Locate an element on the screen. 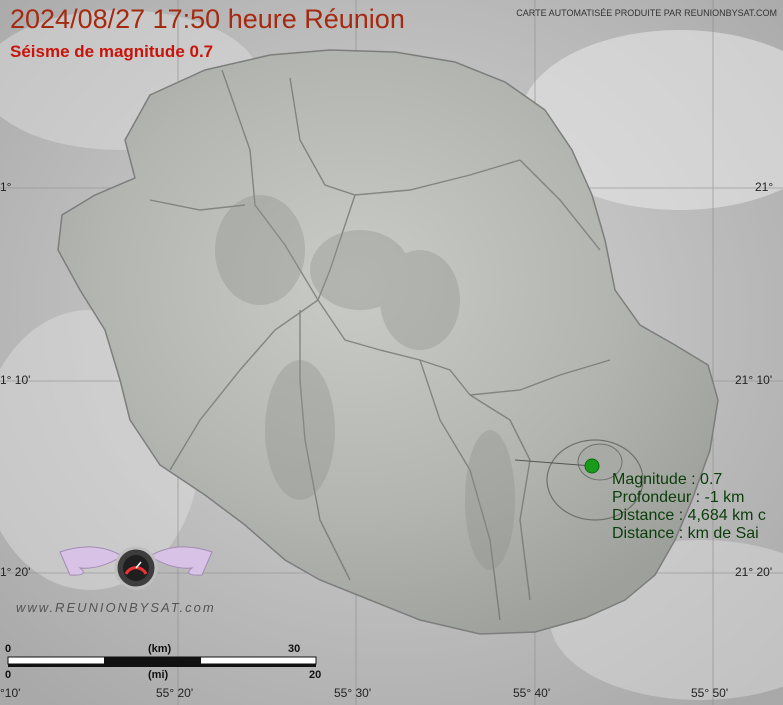 The width and height of the screenshot is (783, 705). quake-distance: Distance : 4,684 km c is located at coordinates (689, 515).